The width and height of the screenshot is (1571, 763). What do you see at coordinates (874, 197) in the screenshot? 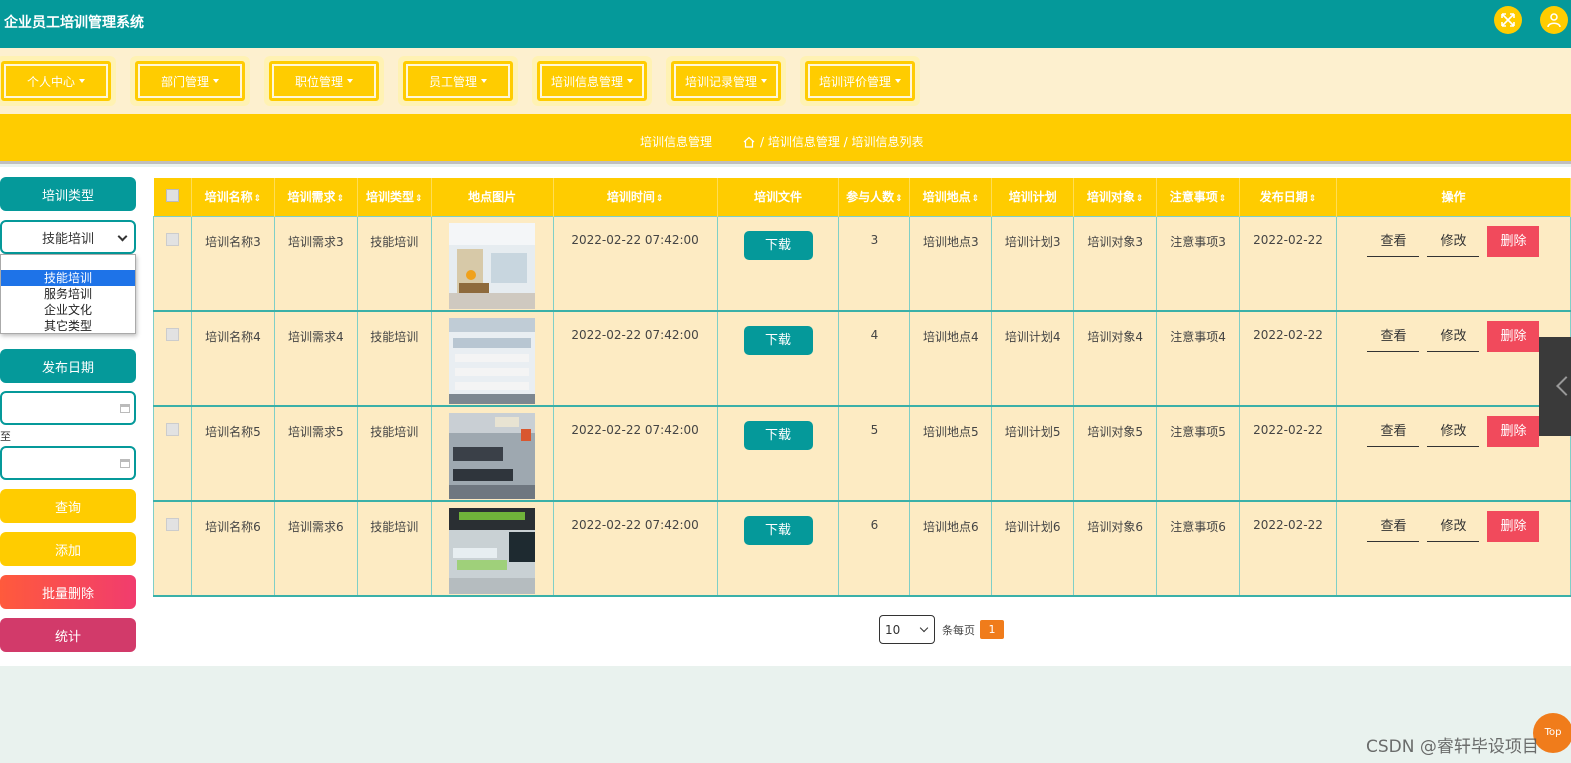
I see `col-header: 参与人数⇕` at bounding box center [874, 197].